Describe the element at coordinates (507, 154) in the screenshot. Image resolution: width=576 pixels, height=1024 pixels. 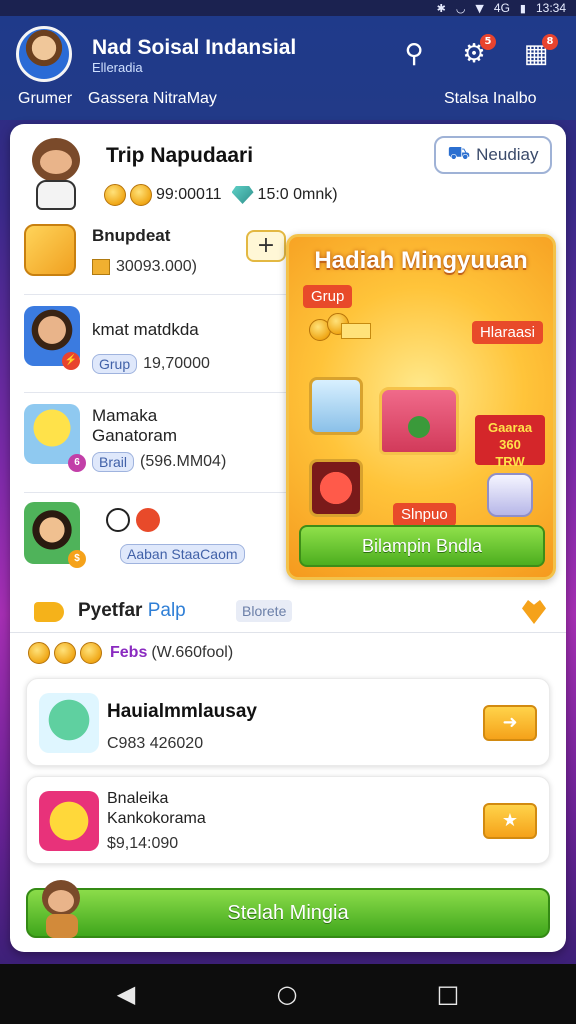
I see `nearby-label: Neudiay` at that location.